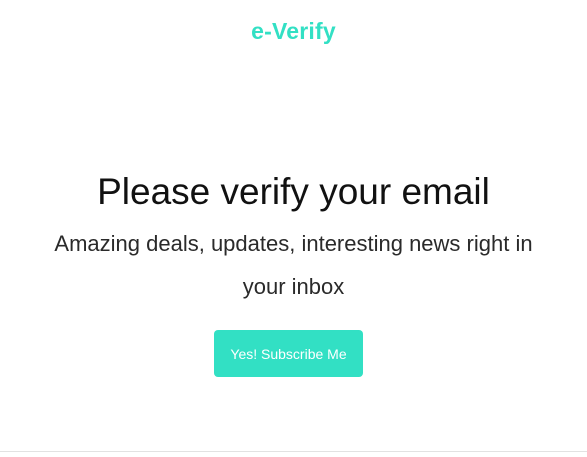 This screenshot has height=457, width=587. I want to click on subscribe-button: Yes! Subscribe Me, so click(288, 353).